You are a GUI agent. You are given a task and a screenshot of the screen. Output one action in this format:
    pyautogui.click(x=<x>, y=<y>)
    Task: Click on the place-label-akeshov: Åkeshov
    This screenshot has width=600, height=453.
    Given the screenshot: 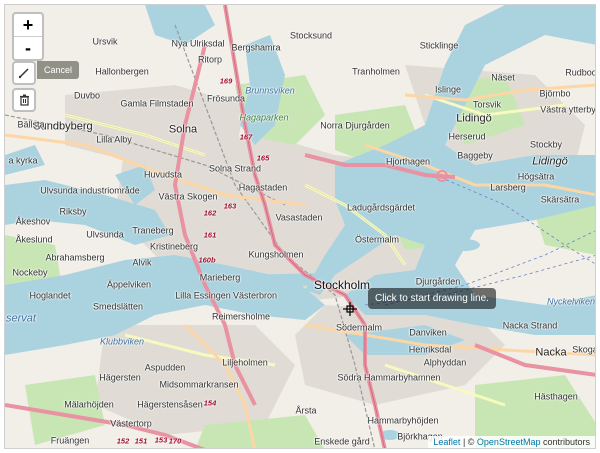 What is the action you would take?
    pyautogui.click(x=33, y=221)
    